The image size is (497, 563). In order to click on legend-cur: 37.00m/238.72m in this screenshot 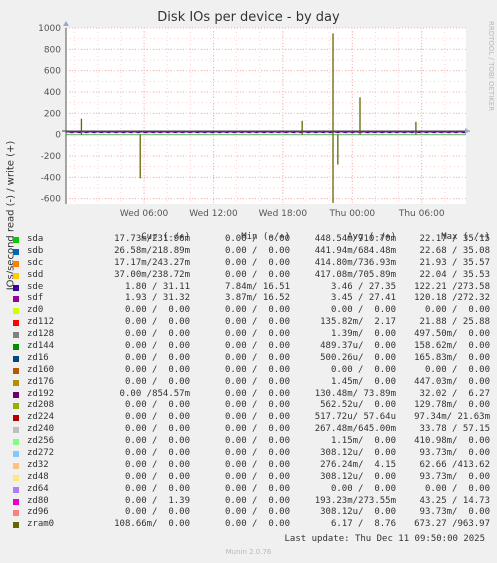, I will do `click(152, 274)`.